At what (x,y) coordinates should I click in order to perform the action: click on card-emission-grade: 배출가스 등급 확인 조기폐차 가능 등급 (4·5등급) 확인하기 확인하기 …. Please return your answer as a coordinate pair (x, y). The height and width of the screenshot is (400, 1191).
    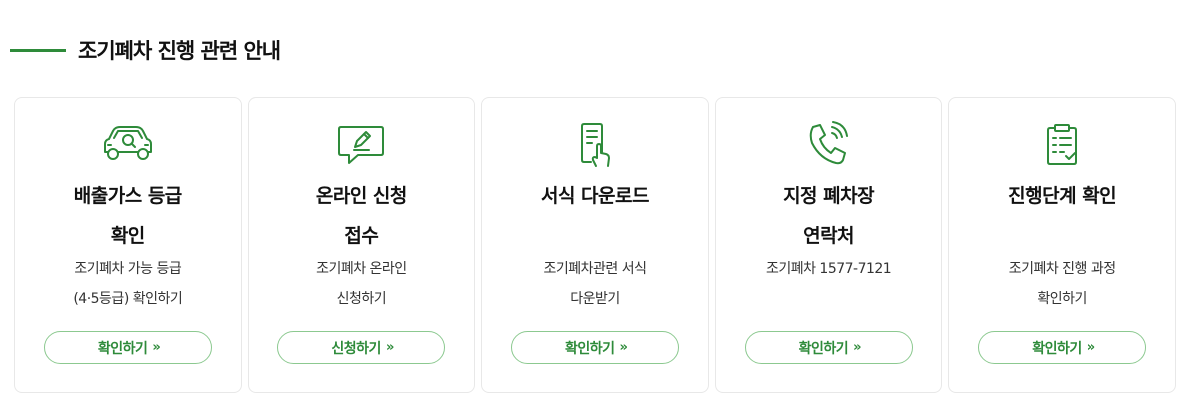
    Looking at the image, I should click on (128, 245).